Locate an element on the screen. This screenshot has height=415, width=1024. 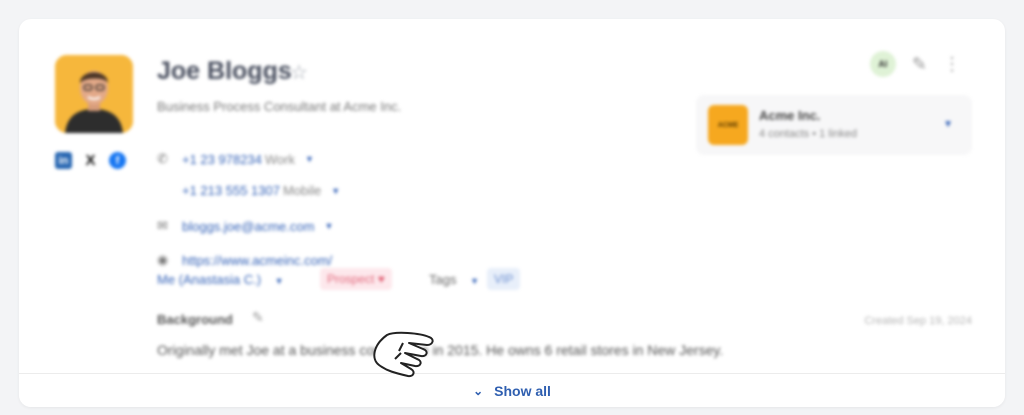
phone-work-number: +1 23 978234 is located at coordinates (222, 159).